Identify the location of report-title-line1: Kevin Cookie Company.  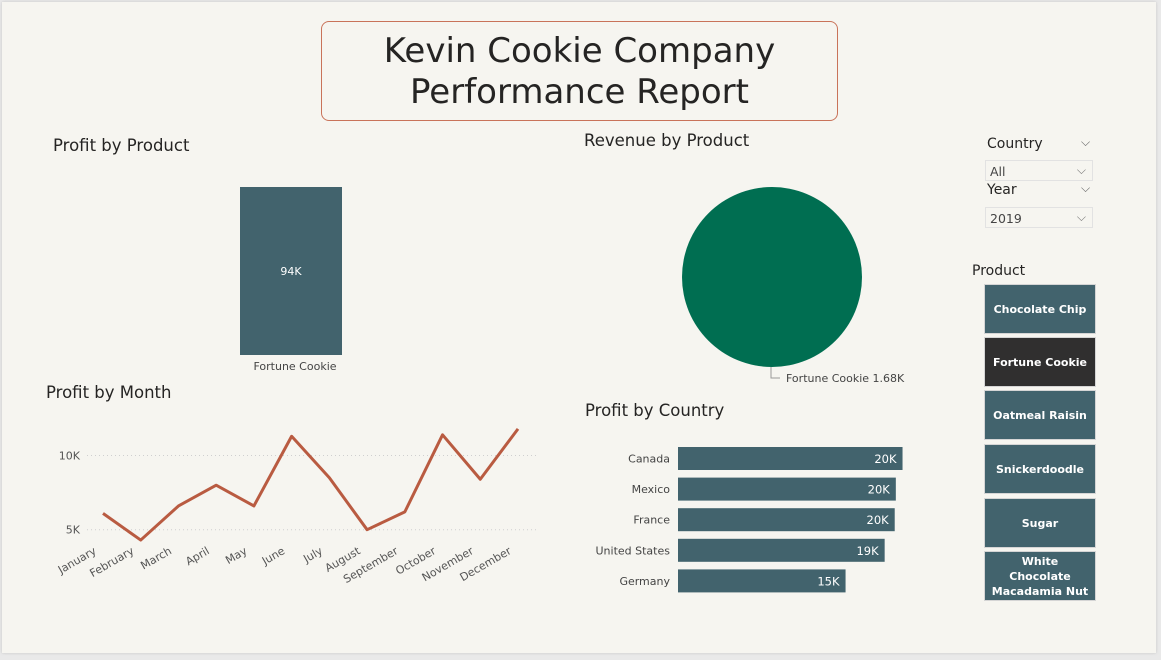
(579, 51).